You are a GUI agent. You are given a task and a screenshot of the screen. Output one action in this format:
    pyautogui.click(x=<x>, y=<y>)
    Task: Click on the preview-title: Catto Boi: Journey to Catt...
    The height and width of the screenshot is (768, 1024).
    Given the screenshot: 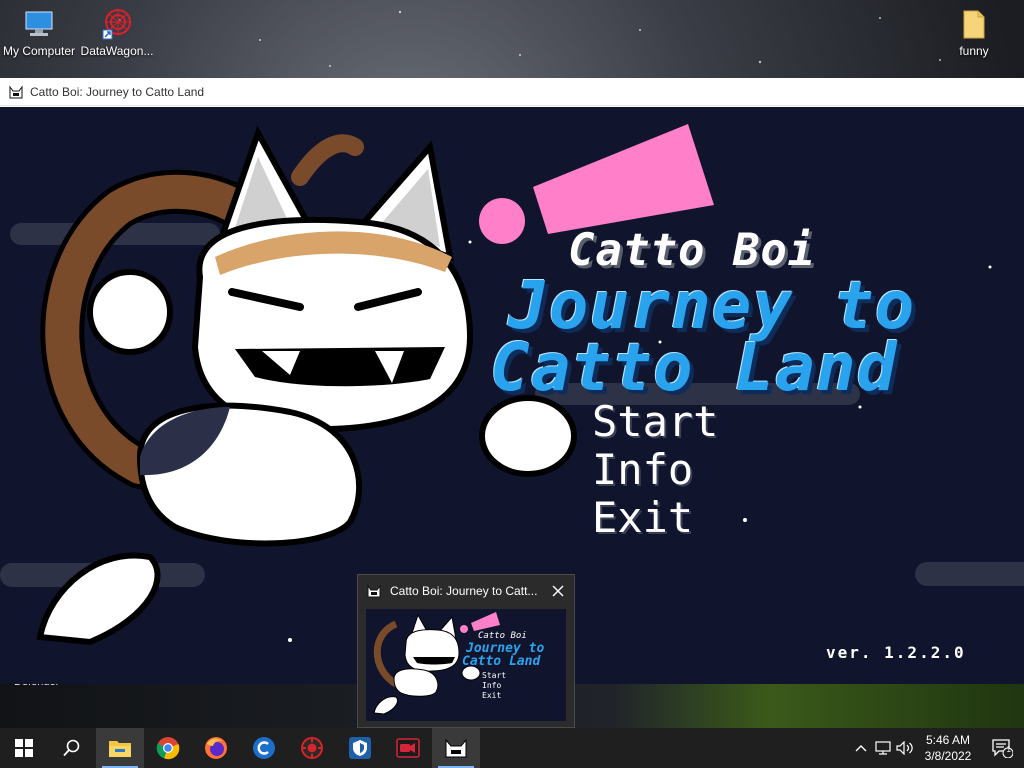 What is the action you would take?
    pyautogui.click(x=464, y=591)
    